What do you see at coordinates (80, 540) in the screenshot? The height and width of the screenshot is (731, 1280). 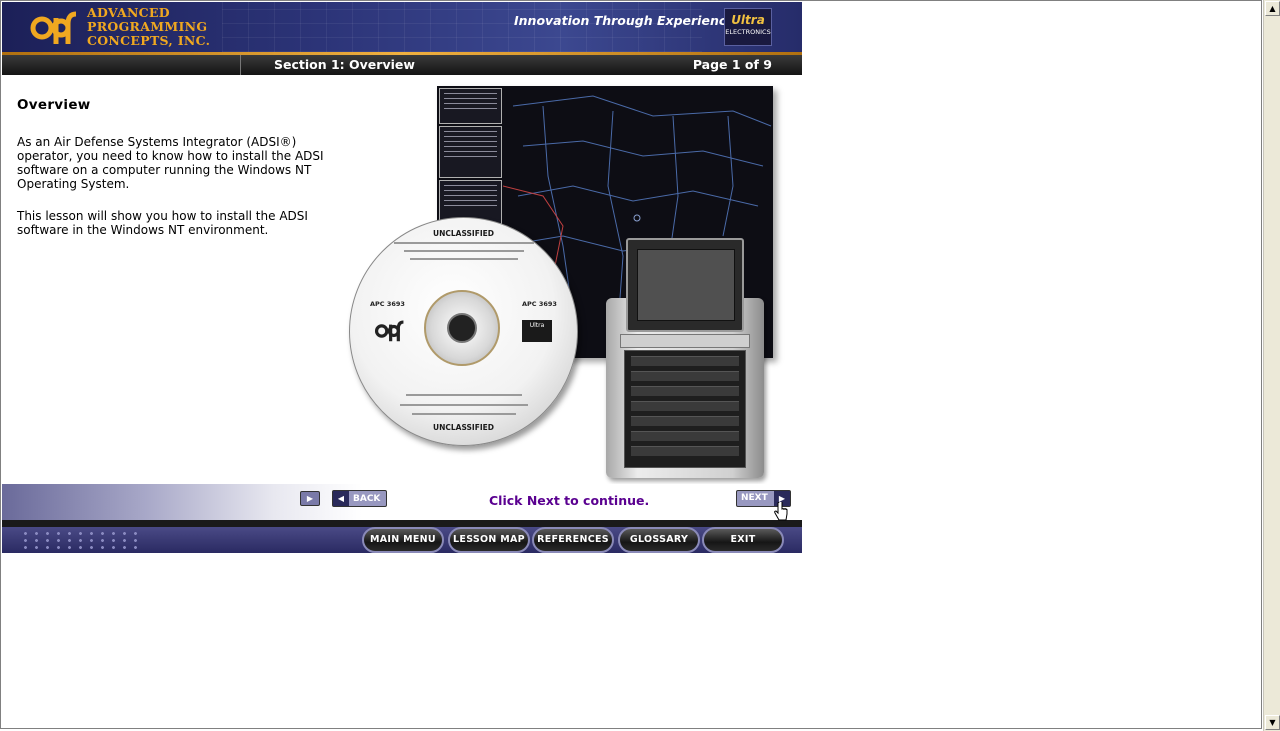 I see `decorative-dots` at bounding box center [80, 540].